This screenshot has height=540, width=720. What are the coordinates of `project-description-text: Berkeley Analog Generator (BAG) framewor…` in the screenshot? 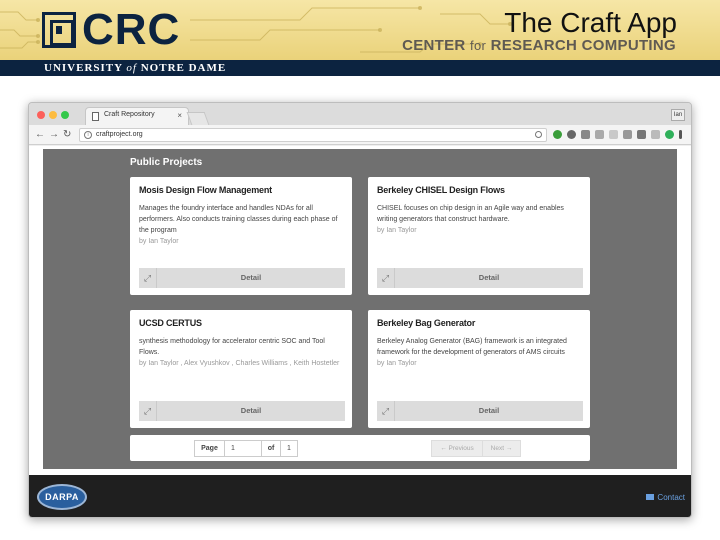 It's located at (472, 347).